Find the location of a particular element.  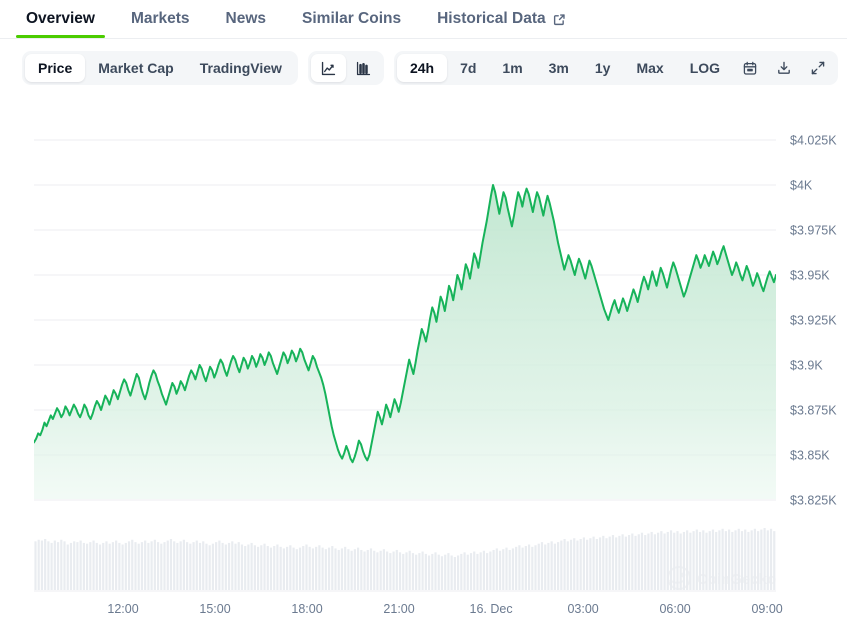

range-button-max: Max is located at coordinates (649, 68).